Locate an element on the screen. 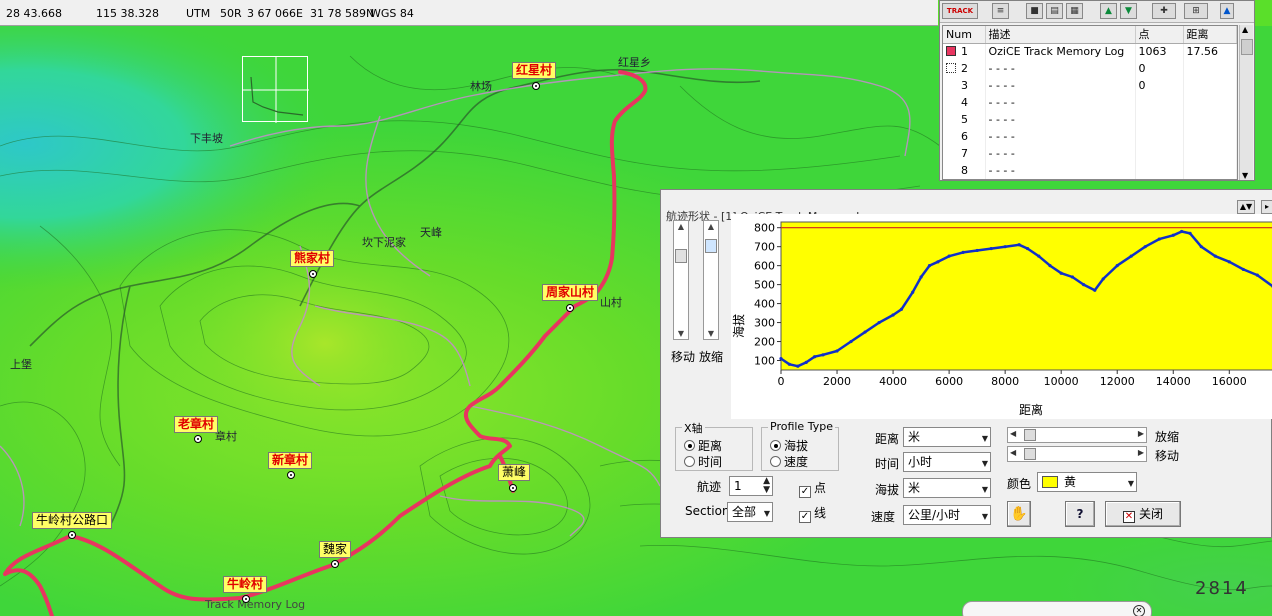  speed-unit-select: 公里/小时 ▼ is located at coordinates (947, 515).